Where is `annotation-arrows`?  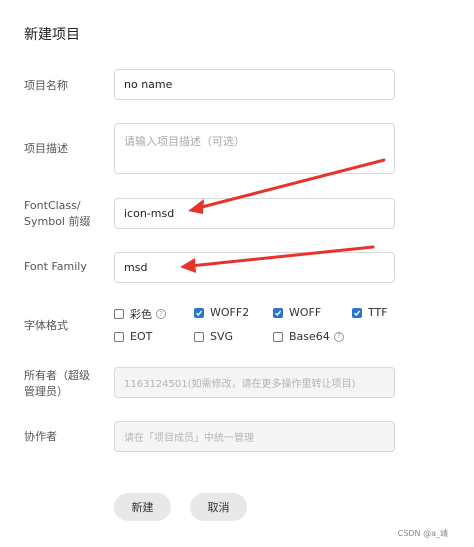 annotation-arrows is located at coordinates (283, 215).